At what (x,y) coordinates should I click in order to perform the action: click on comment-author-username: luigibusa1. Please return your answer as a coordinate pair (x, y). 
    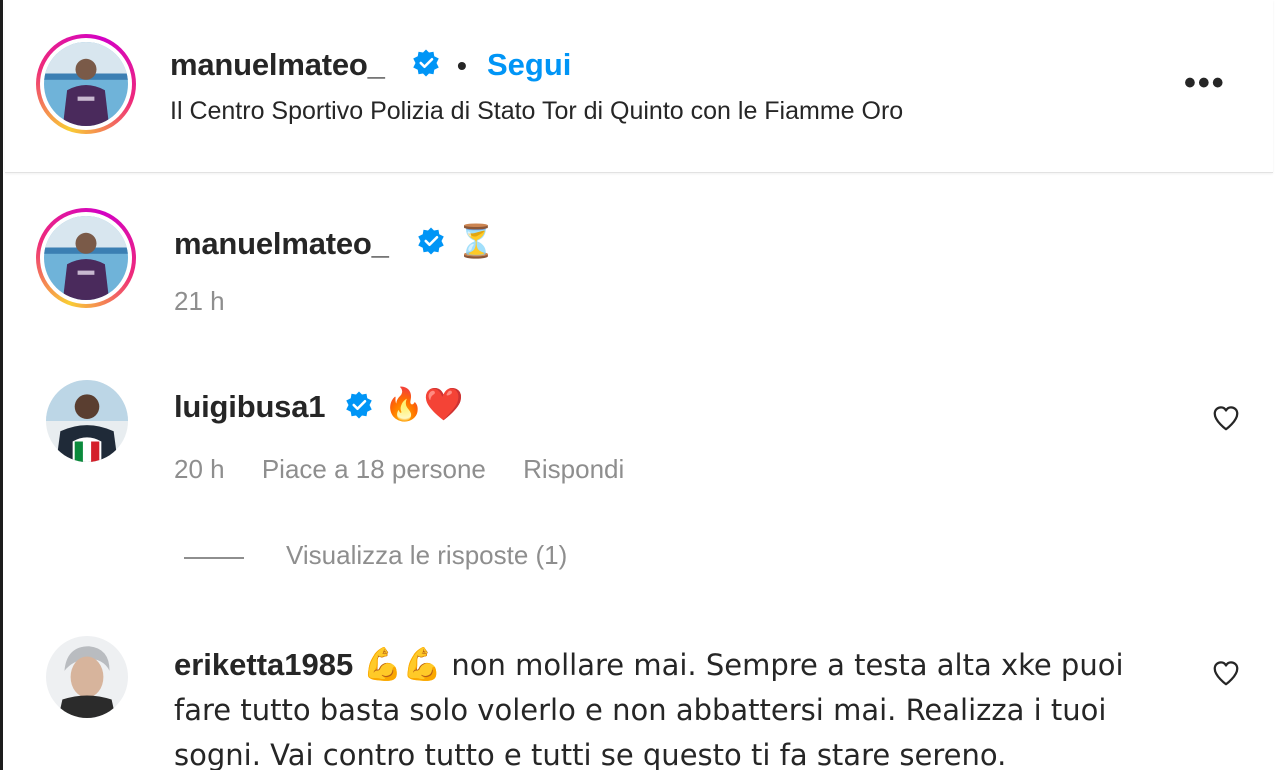
    Looking at the image, I should click on (250, 407).